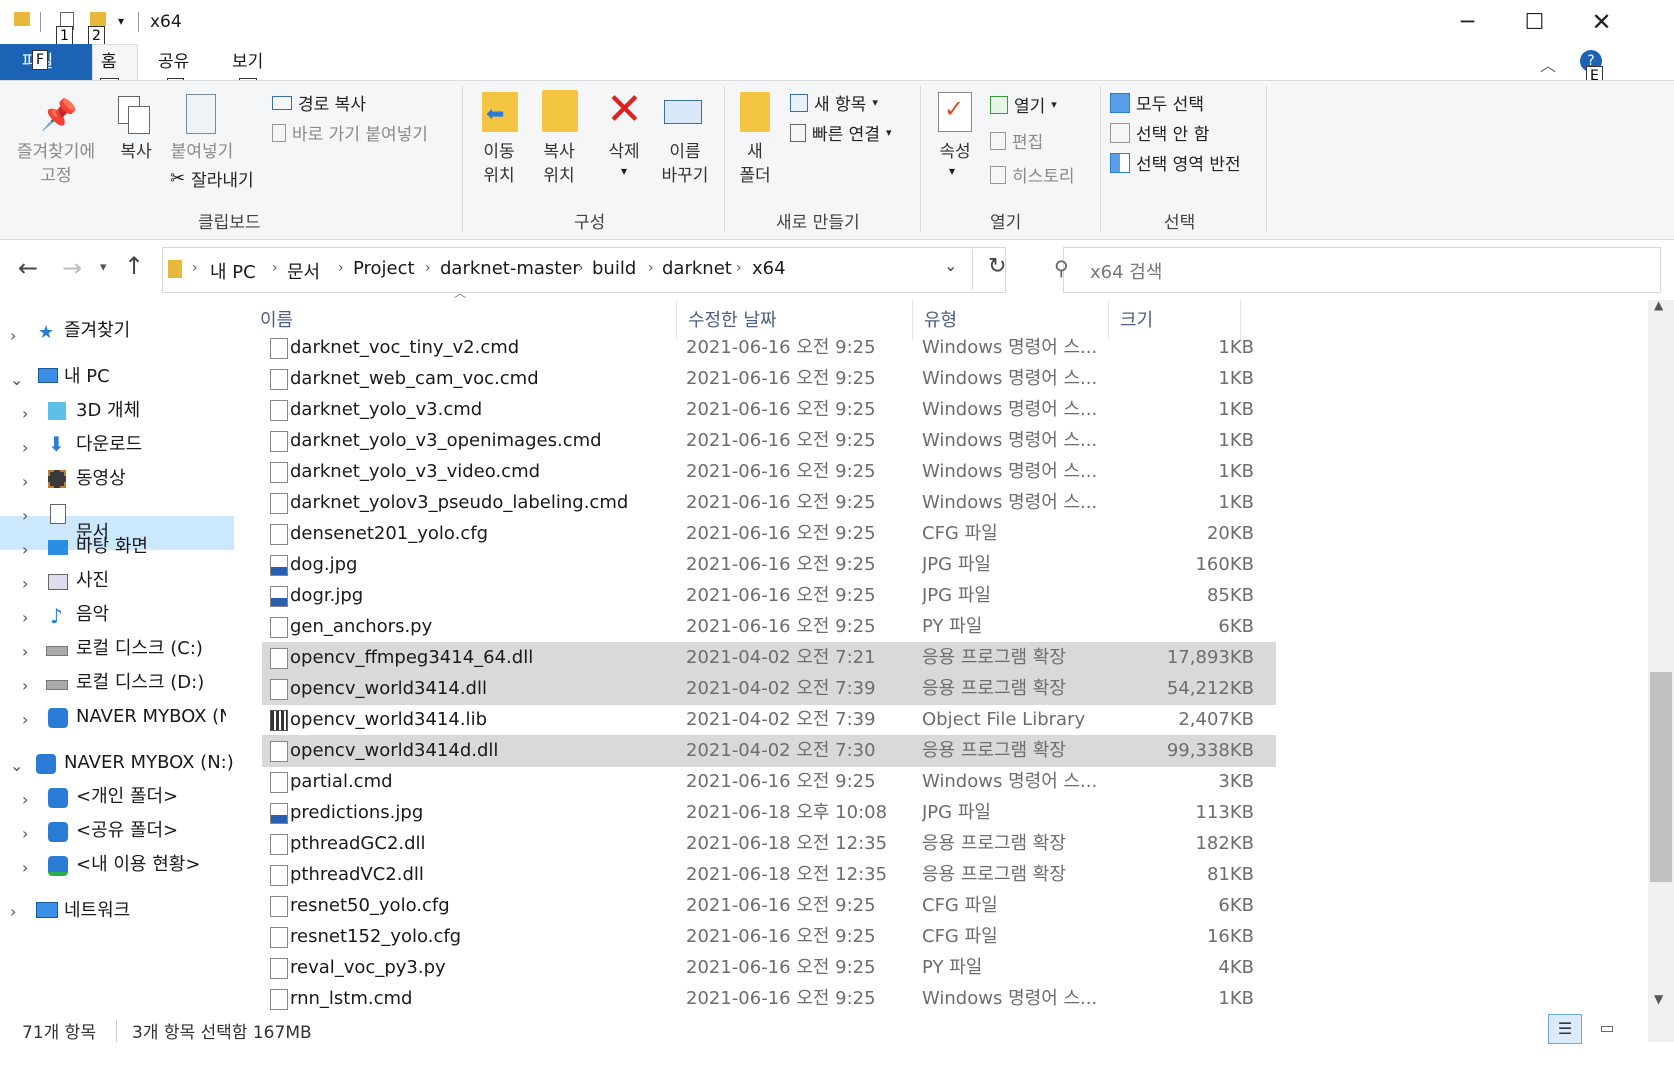 This screenshot has width=1674, height=1078. Describe the element at coordinates (97, 331) in the screenshot. I see `nav-item-favorites: 즐겨찾기` at that location.